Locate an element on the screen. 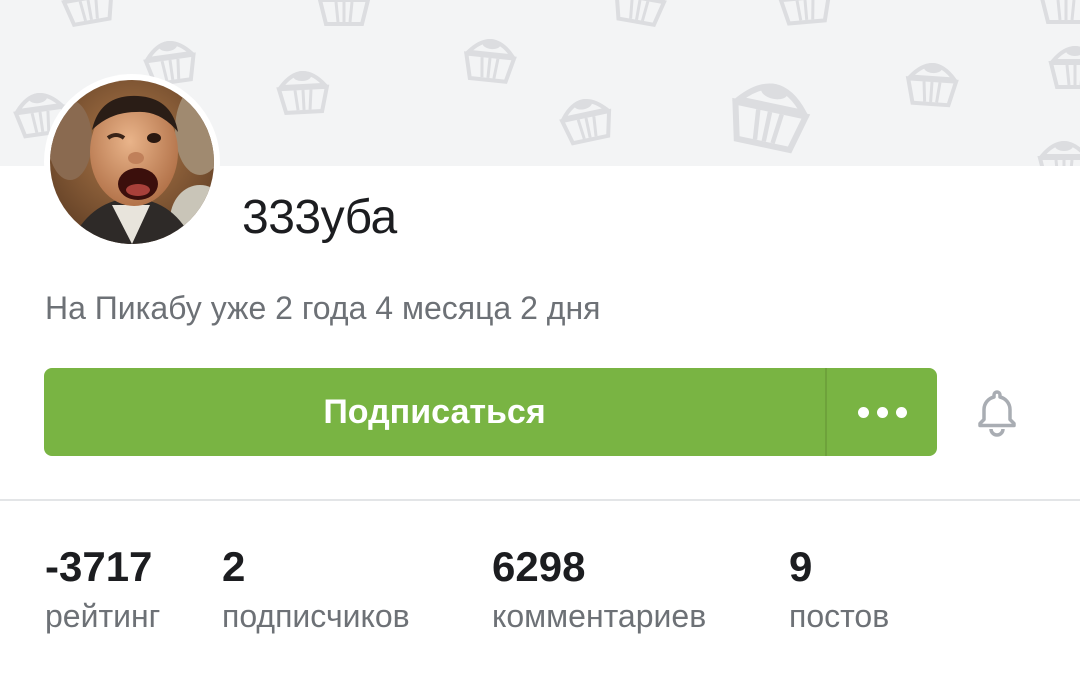 This screenshot has width=1080, height=689. stat-rating-value: -3717 is located at coordinates (99, 566).